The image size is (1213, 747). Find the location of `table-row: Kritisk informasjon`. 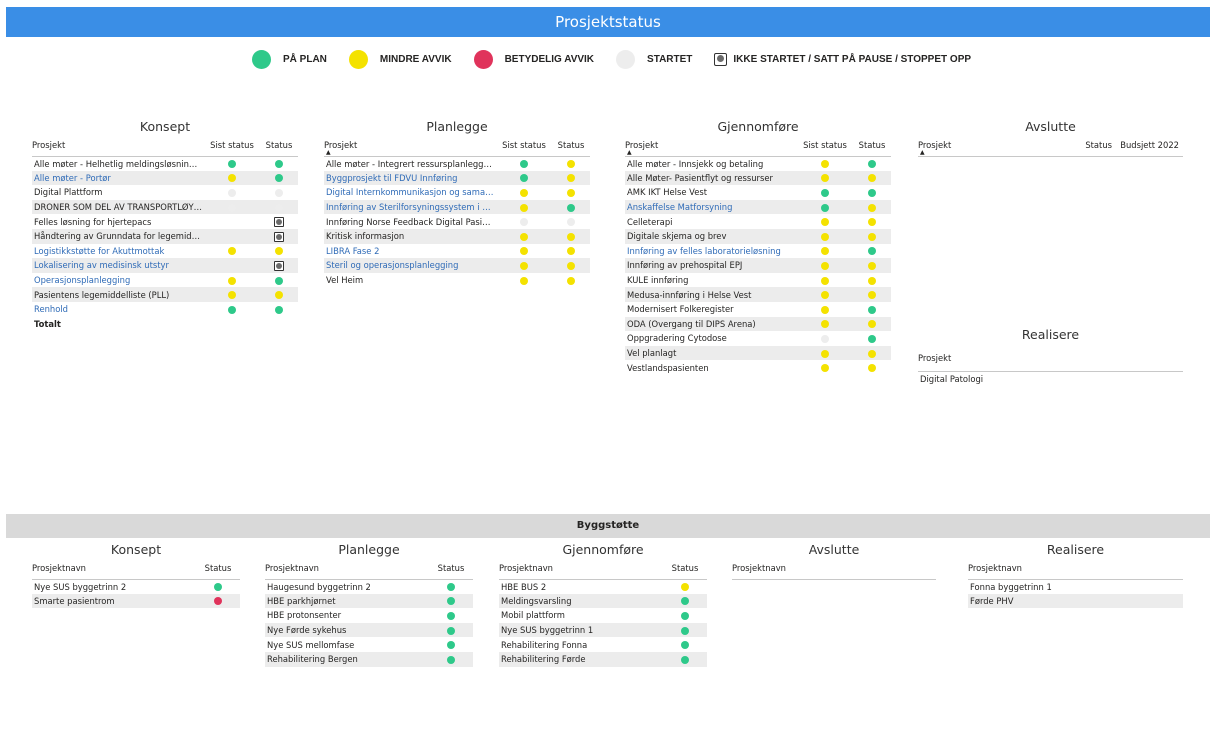

table-row: Kritisk informasjon is located at coordinates (457, 236).